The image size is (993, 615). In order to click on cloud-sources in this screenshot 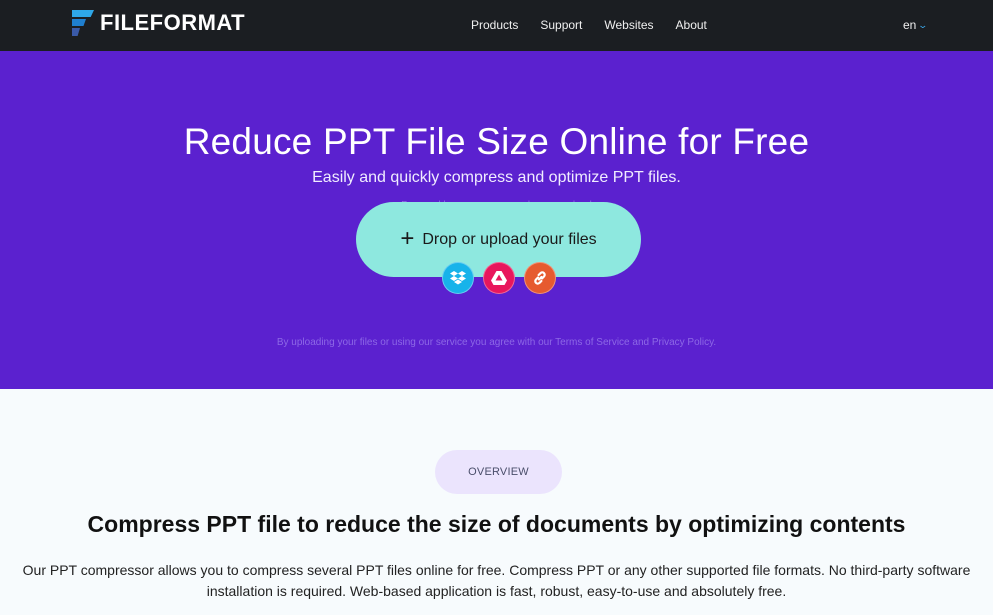, I will do `click(499, 278)`.